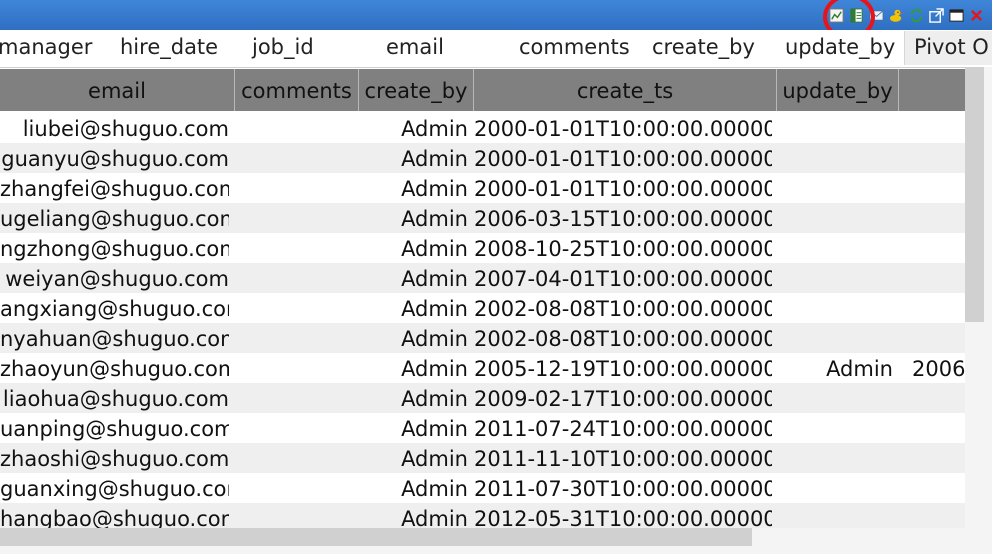  Describe the element at coordinates (623, 429) in the screenshot. I see `cell-create-ts: 2011-07-24T10:00:00.000000` at that location.